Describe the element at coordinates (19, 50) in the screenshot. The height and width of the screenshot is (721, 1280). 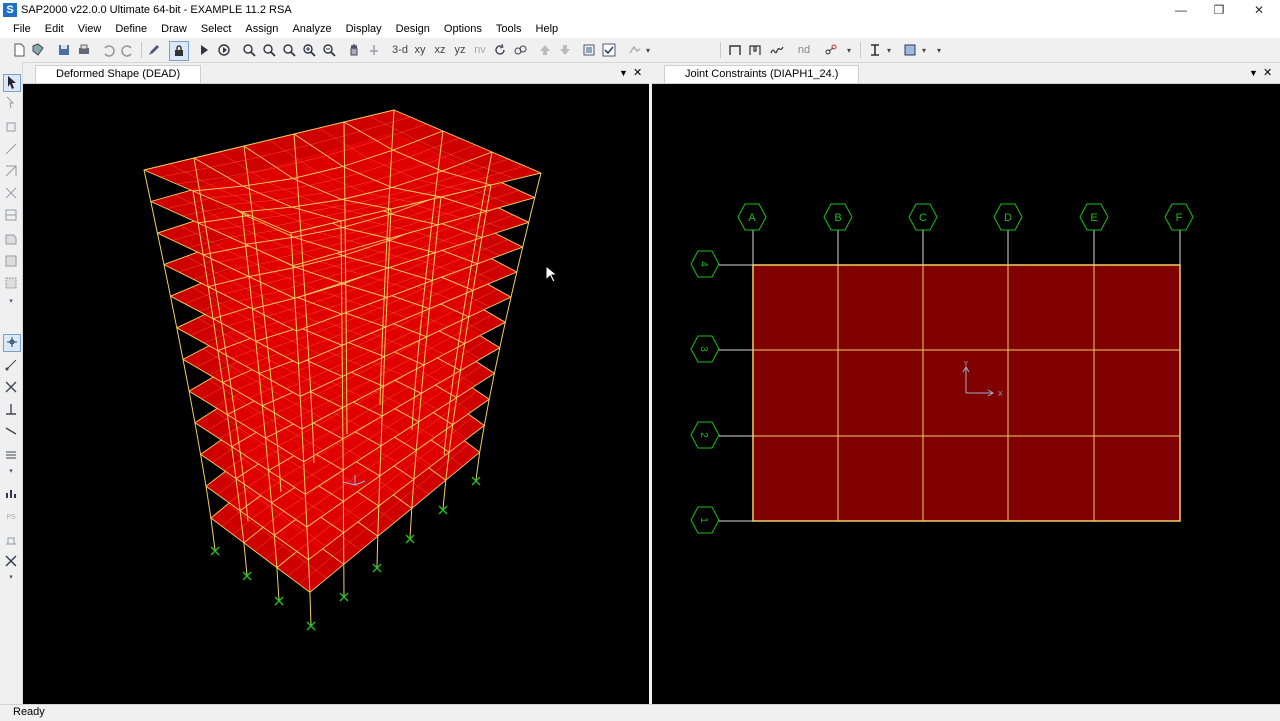
I see `new-icon` at that location.